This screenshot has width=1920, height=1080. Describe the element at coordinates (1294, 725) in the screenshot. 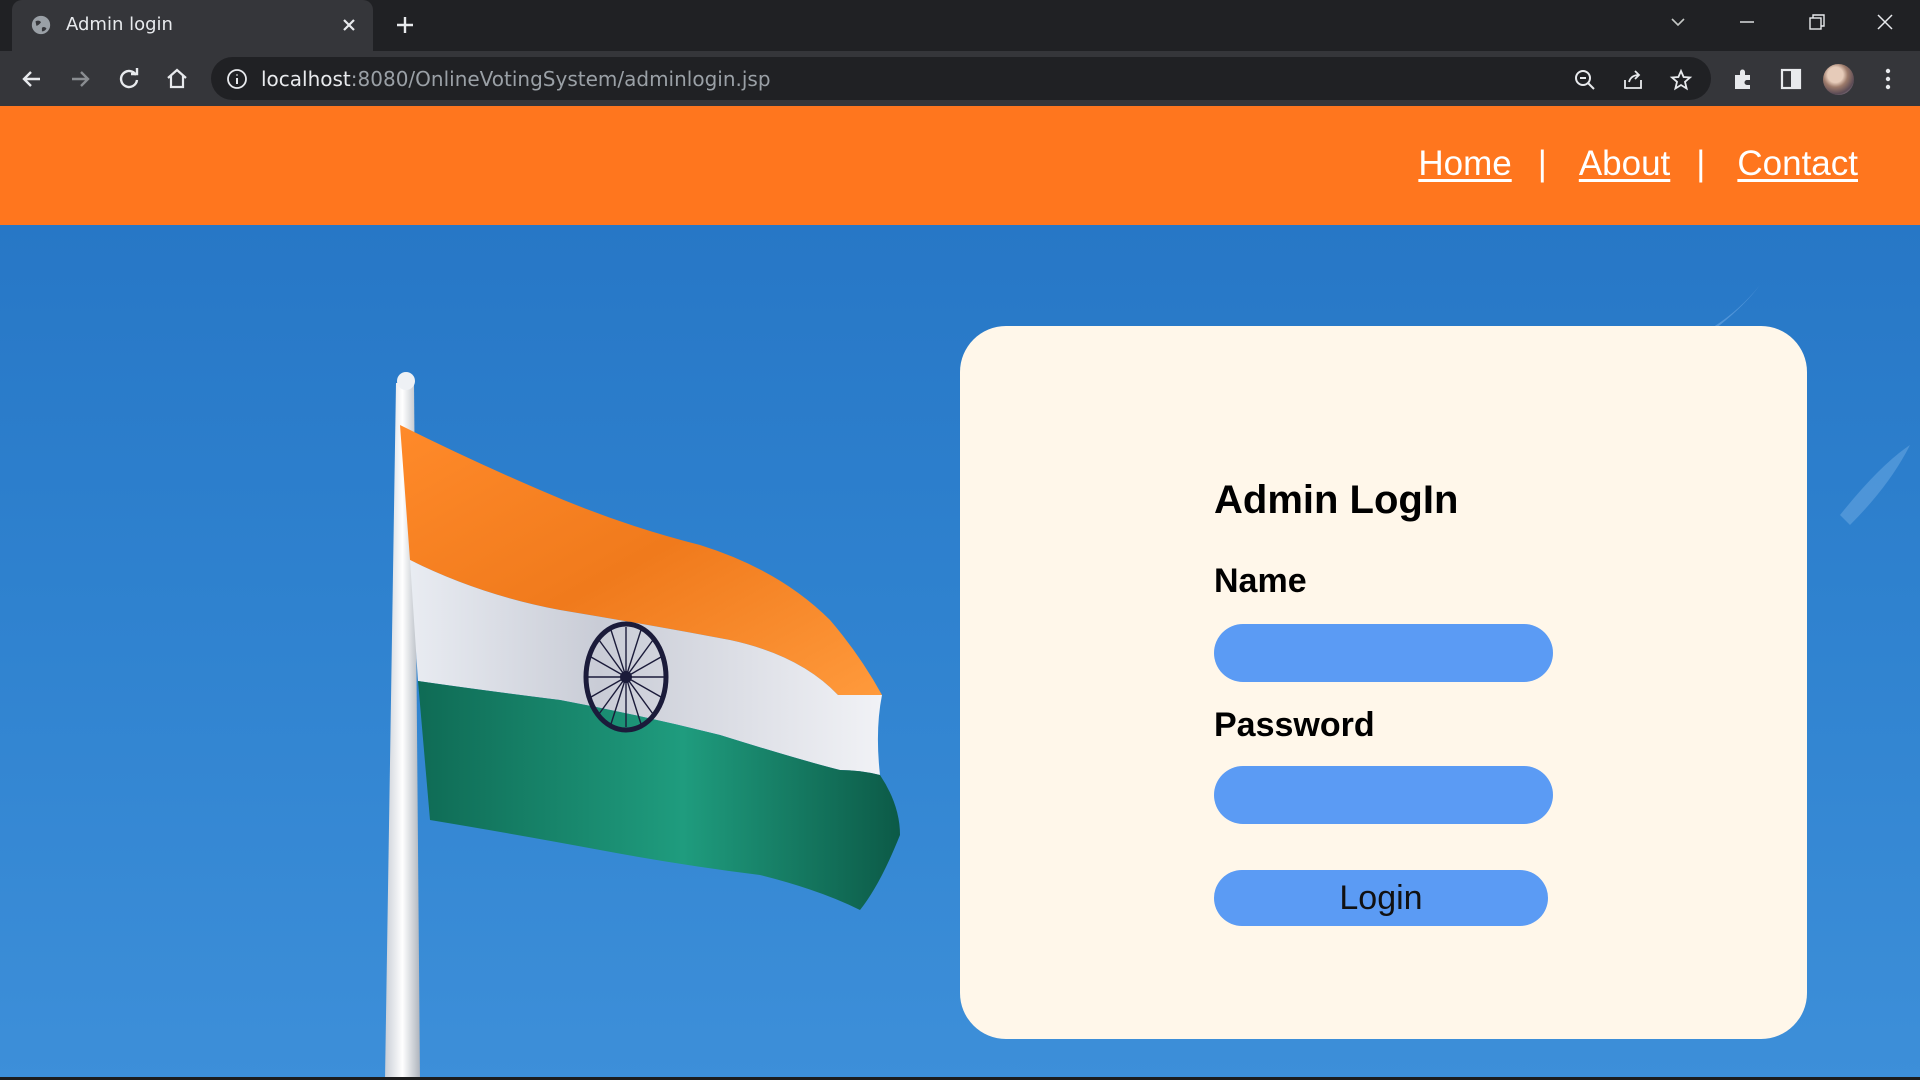

I see `password-label: Password` at that location.